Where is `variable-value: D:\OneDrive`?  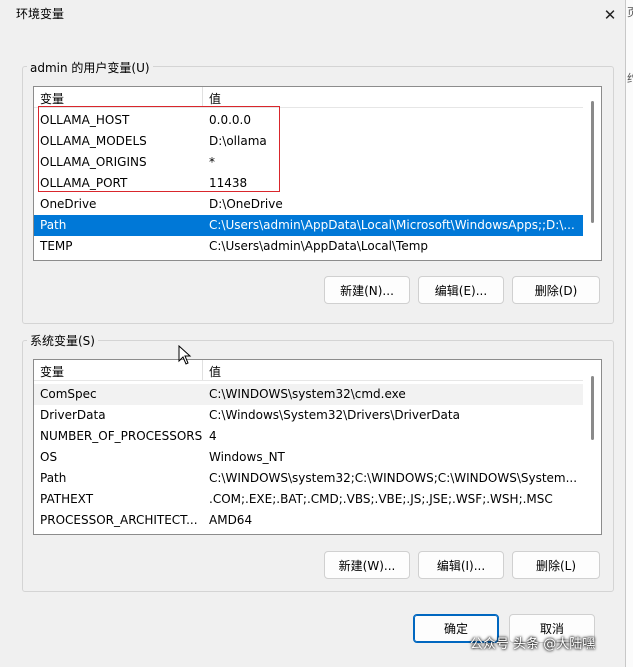 variable-value: D:\OneDrive is located at coordinates (246, 204).